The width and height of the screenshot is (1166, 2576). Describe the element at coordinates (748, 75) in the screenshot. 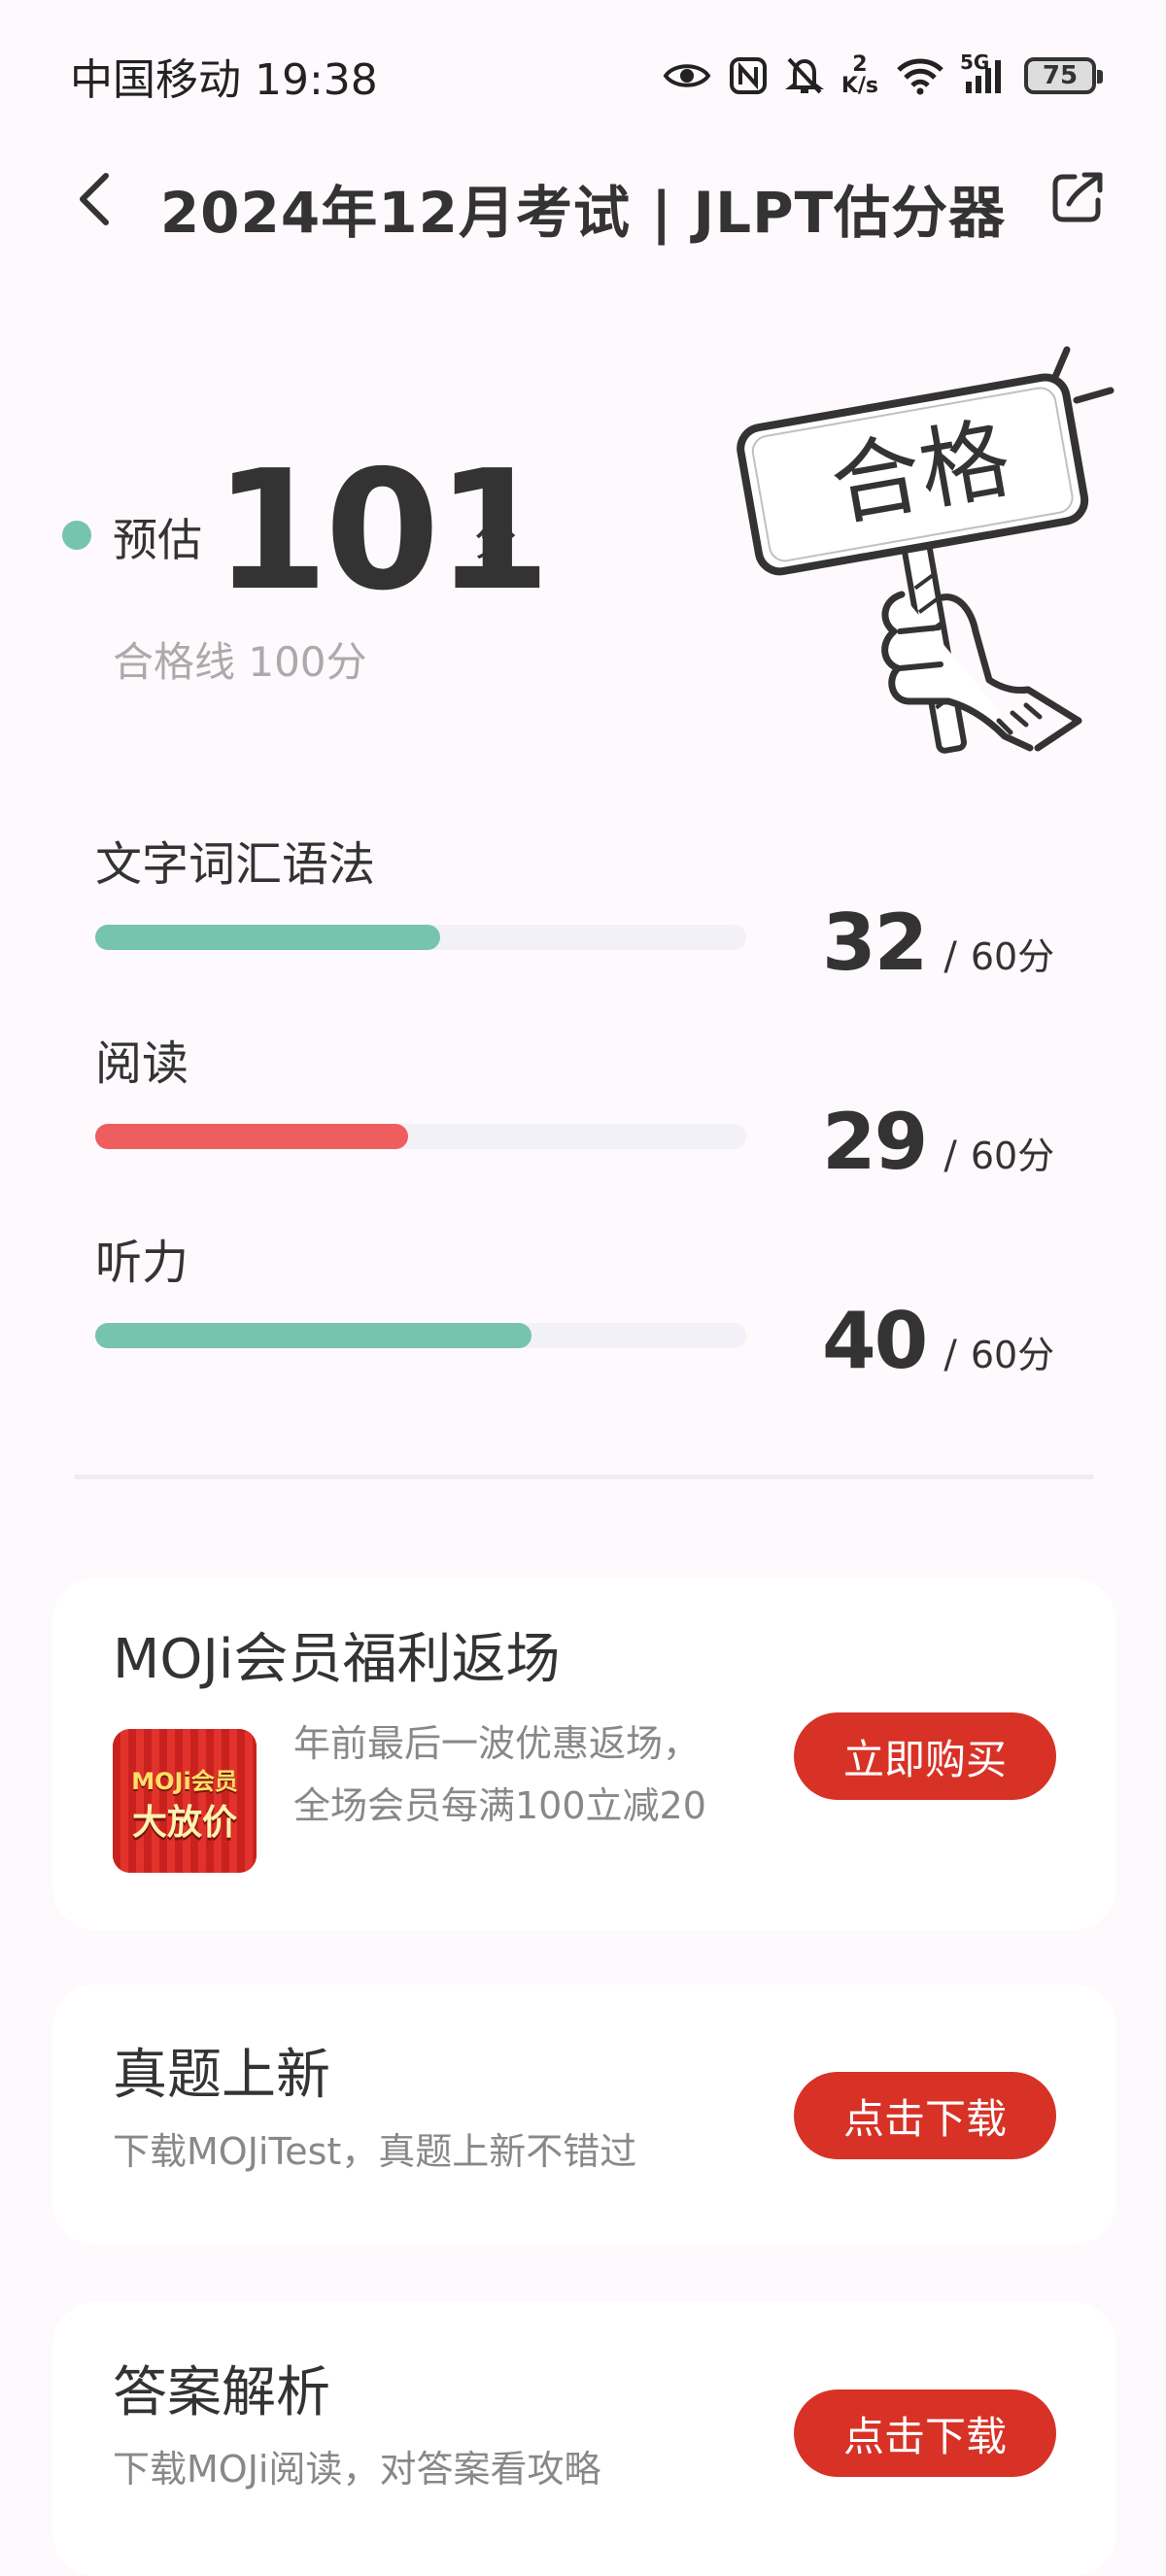

I see `nfc-icon` at that location.